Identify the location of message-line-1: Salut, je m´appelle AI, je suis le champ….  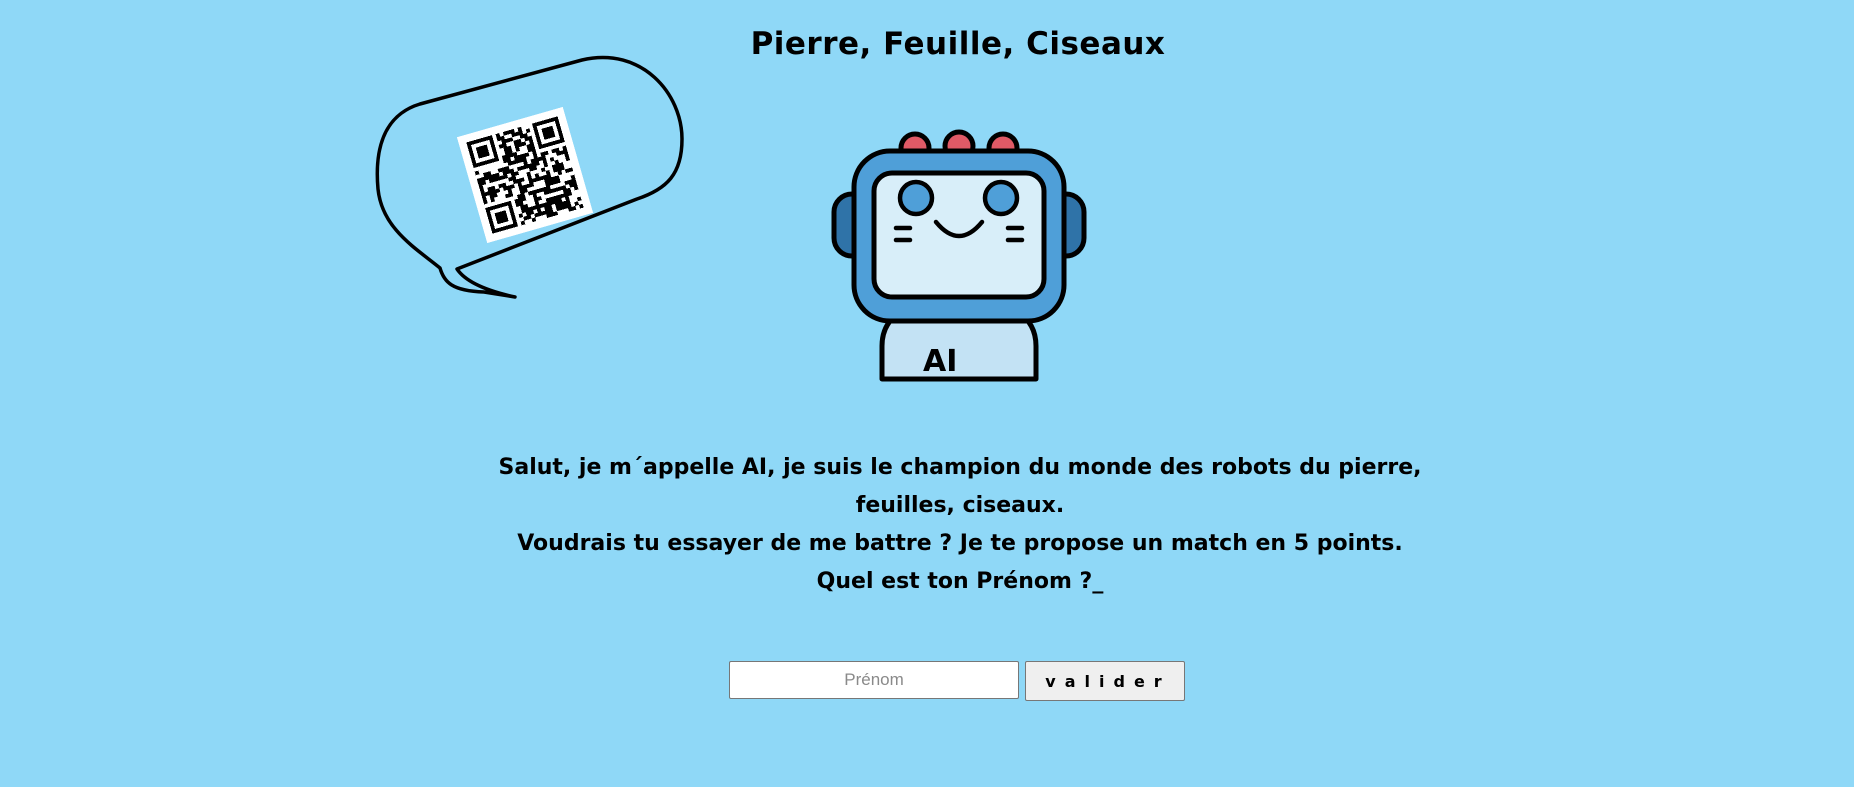
(960, 486).